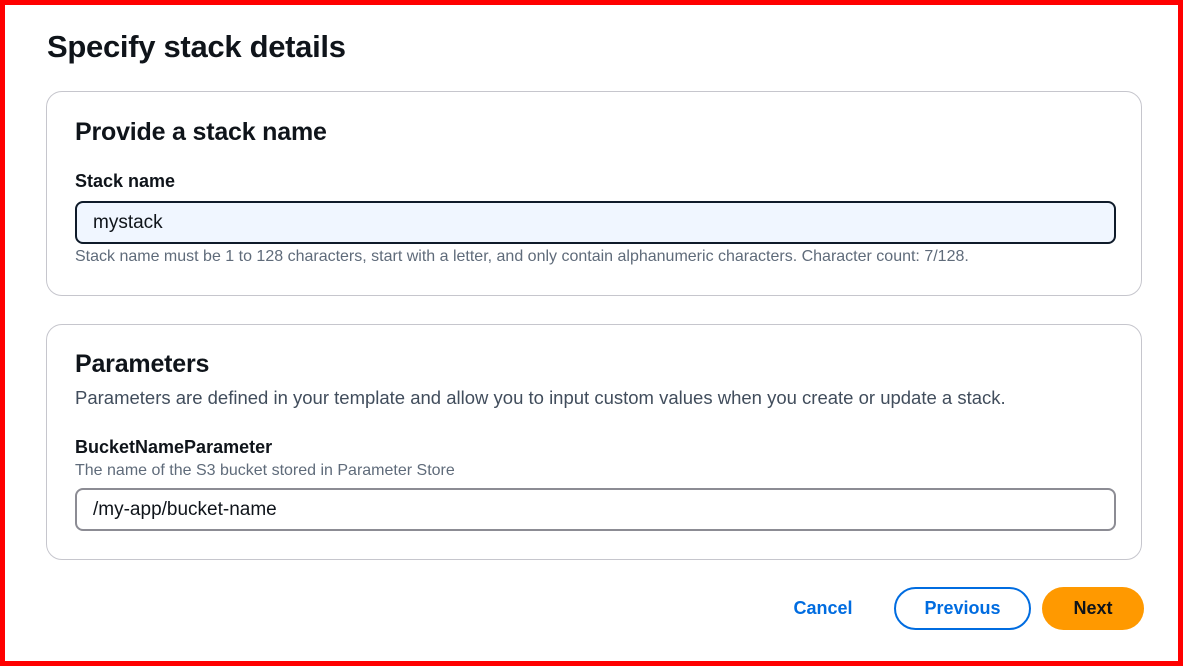  Describe the element at coordinates (142, 364) in the screenshot. I see `parameters-heading: Parameters` at that location.